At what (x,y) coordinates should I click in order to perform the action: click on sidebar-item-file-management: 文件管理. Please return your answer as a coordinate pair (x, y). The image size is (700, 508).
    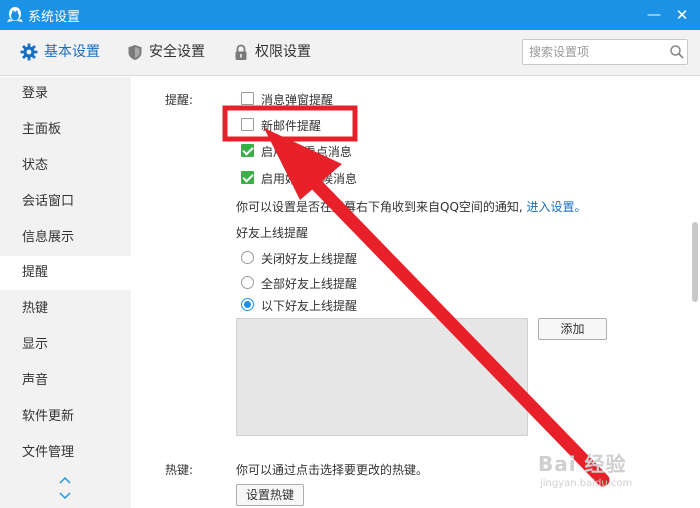
    Looking at the image, I should click on (65, 453).